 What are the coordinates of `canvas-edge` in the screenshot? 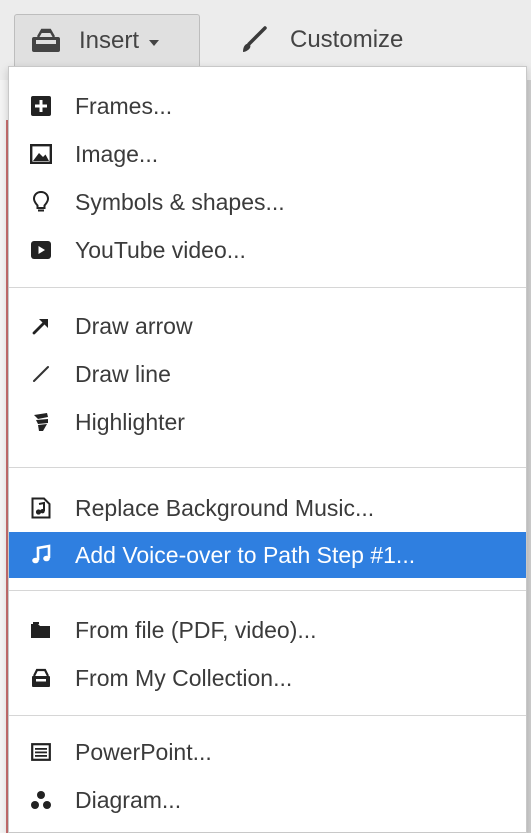 It's located at (4, 456).